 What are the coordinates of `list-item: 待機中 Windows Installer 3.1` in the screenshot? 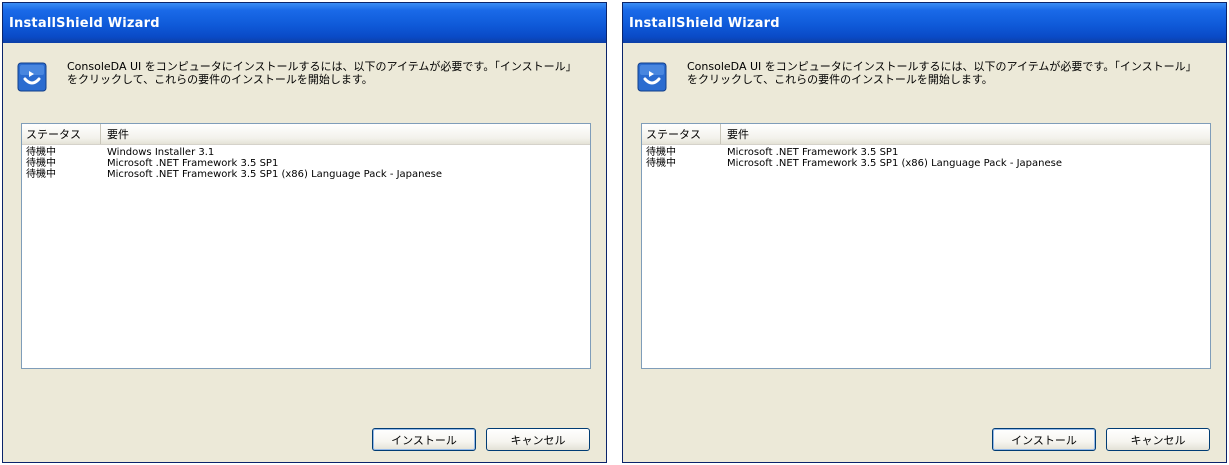 It's located at (306, 152).